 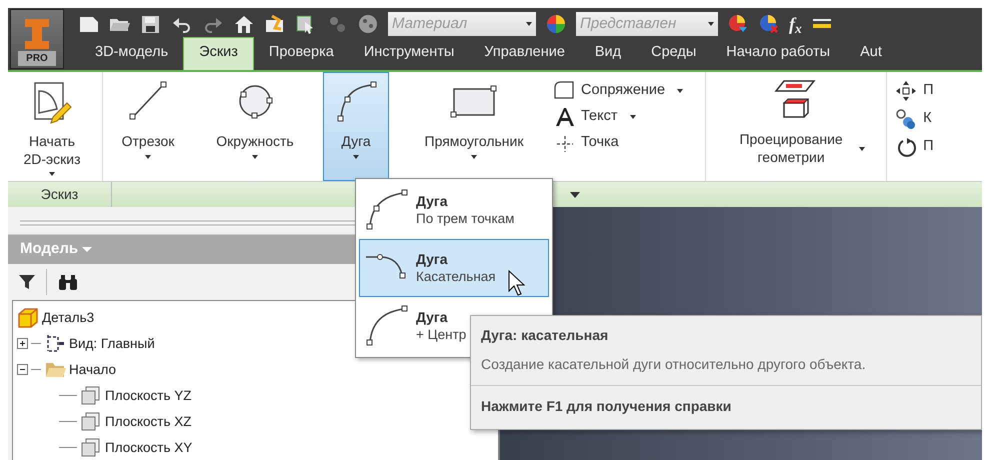 I want to click on color-clear-icon, so click(x=769, y=24).